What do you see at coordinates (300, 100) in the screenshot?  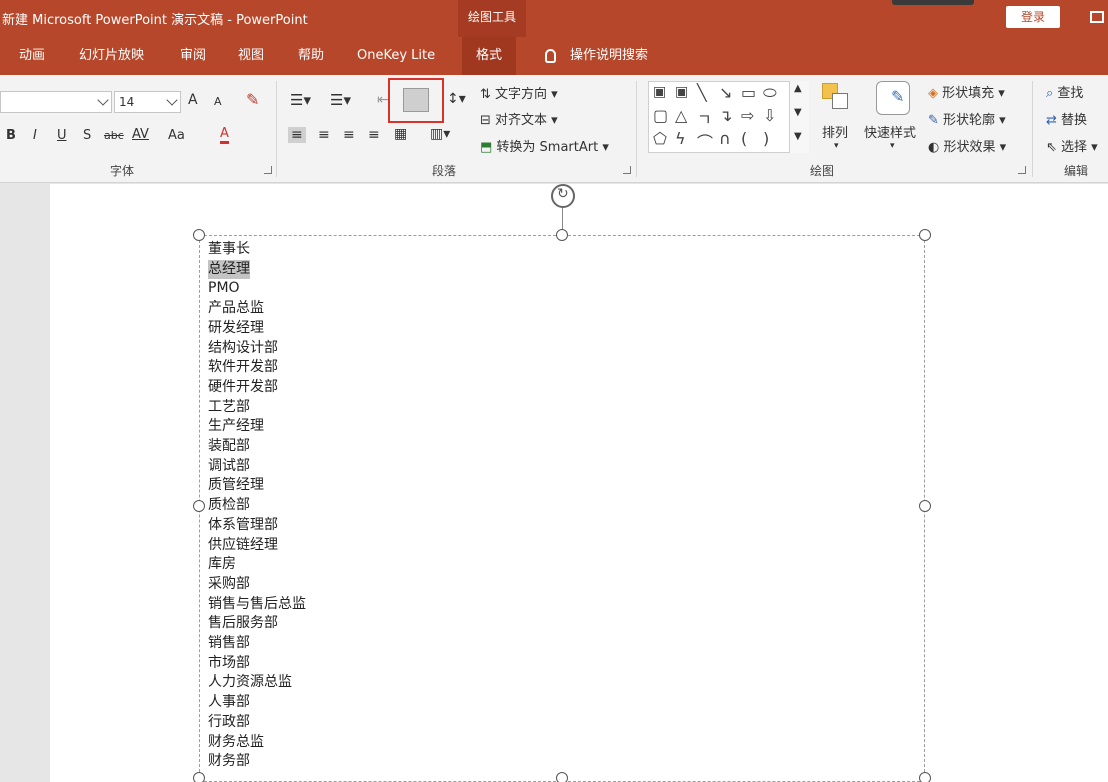 I see `bullets-icon: ☰▾` at bounding box center [300, 100].